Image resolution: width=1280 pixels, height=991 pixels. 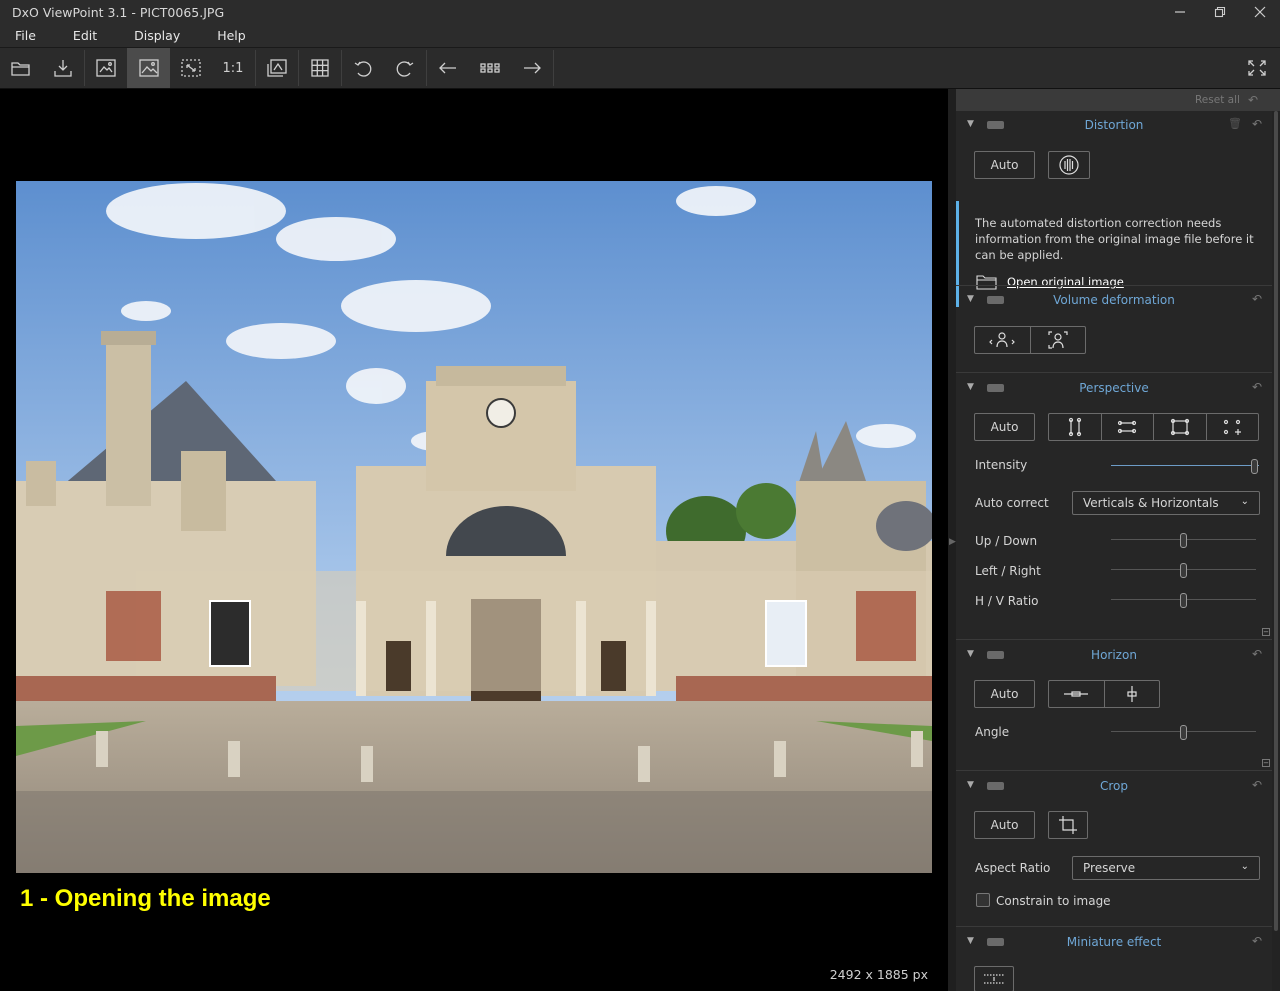 What do you see at coordinates (1069, 165) in the screenshot?
I see `distortion-lens-button` at bounding box center [1069, 165].